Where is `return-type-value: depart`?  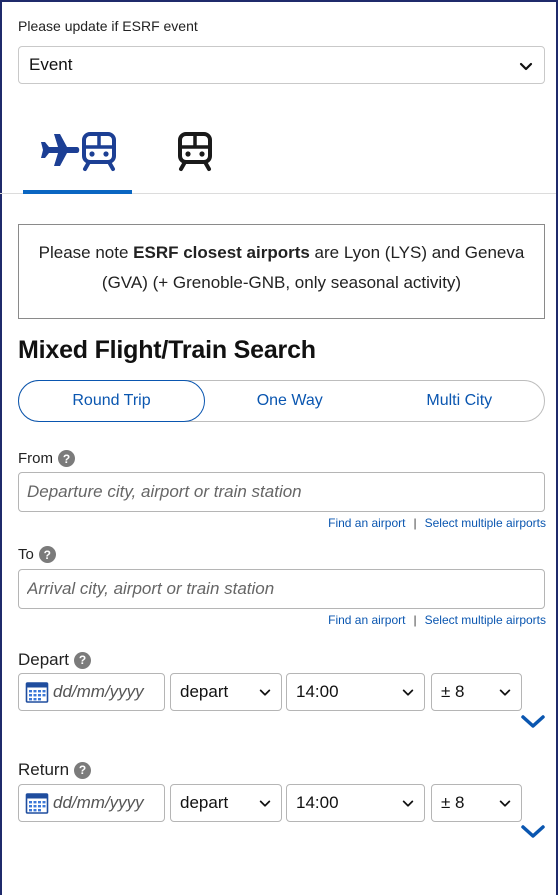 return-type-value: depart is located at coordinates (204, 802).